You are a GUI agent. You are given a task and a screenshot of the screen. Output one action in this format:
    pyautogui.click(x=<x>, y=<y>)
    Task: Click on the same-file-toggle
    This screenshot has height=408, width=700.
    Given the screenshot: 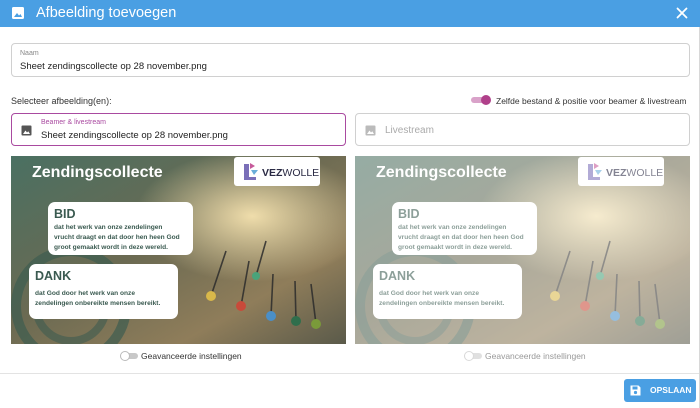 What is the action you would take?
    pyautogui.click(x=481, y=100)
    